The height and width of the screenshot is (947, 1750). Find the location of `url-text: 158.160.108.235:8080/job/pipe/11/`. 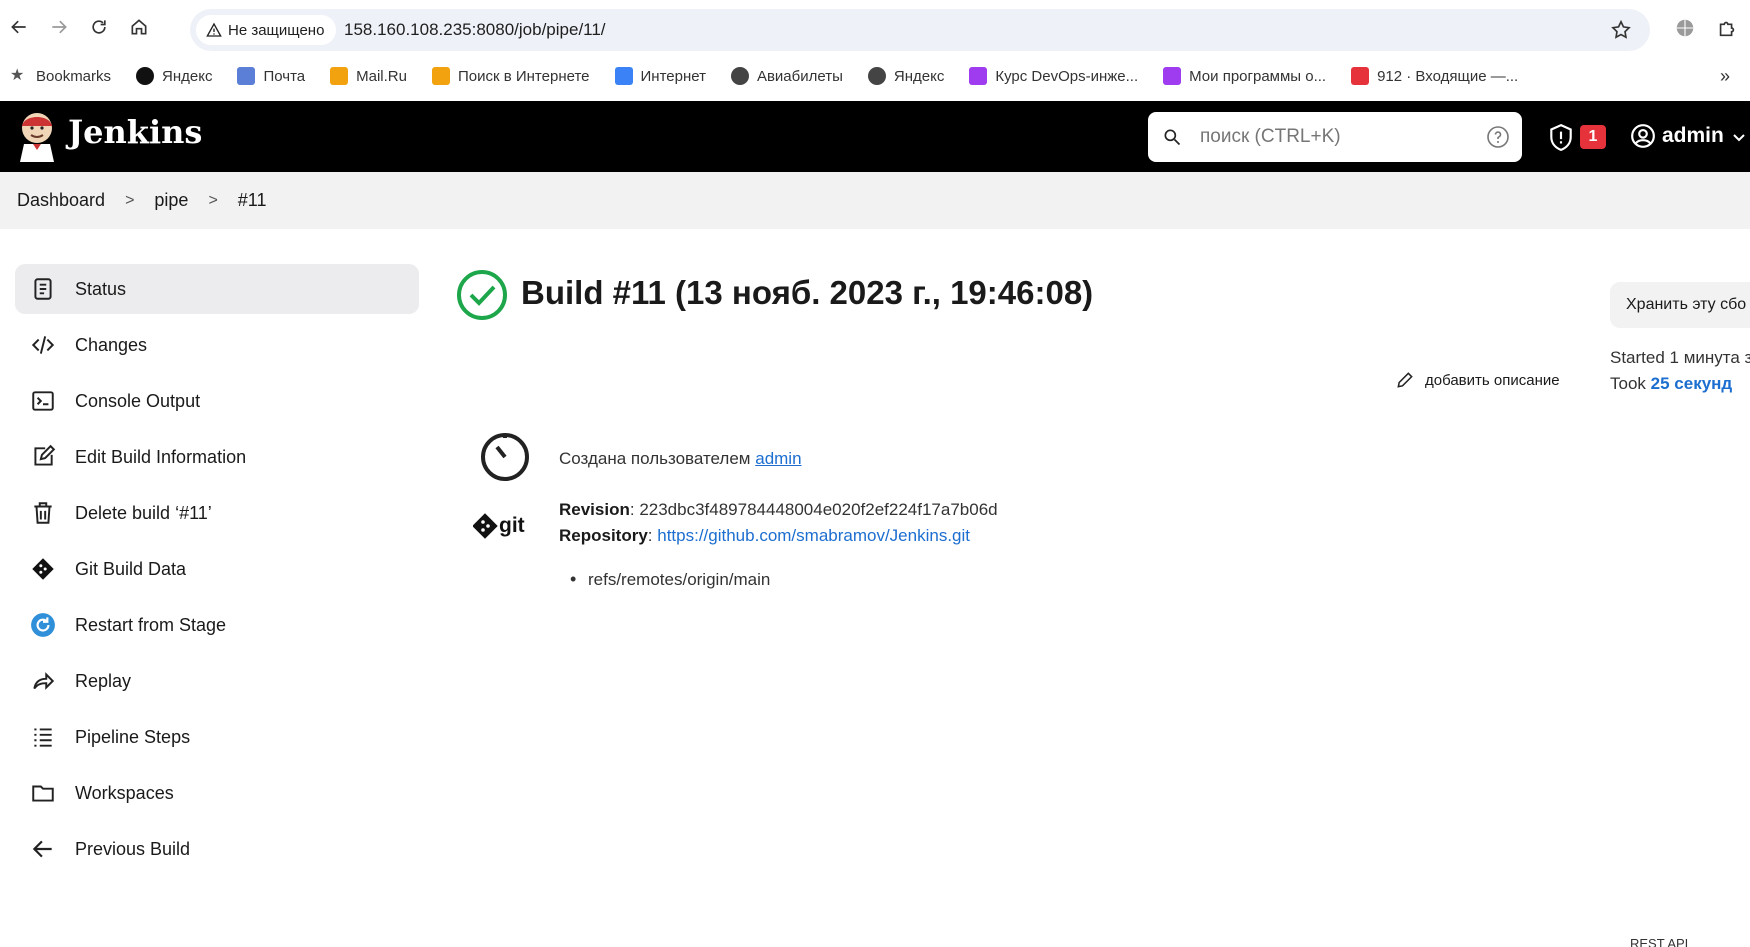

url-text: 158.160.108.235:8080/job/pipe/11/ is located at coordinates (475, 30).